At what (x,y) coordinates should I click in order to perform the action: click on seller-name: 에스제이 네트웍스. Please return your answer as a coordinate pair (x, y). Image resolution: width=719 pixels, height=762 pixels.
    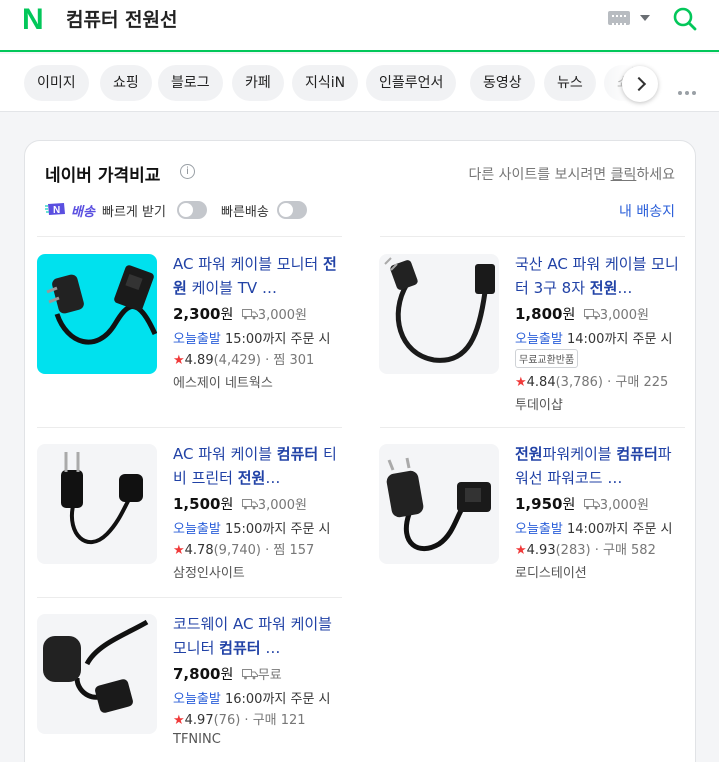
    Looking at the image, I should click on (223, 381).